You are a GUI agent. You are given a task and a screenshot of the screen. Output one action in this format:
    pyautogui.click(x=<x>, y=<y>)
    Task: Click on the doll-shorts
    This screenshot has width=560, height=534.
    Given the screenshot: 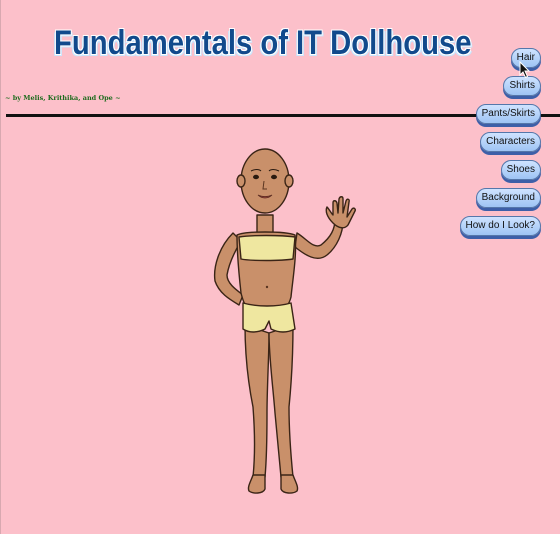 What is the action you would take?
    pyautogui.click(x=269, y=317)
    